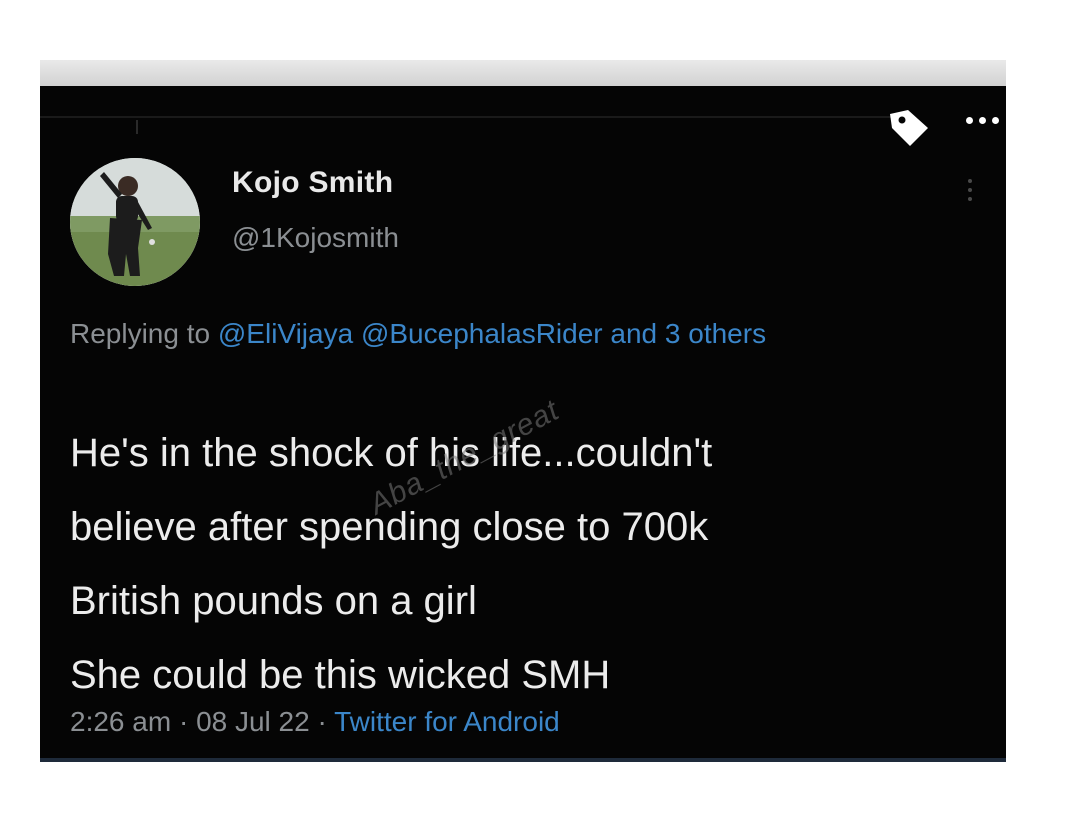  What do you see at coordinates (253, 721) in the screenshot?
I see `tweet-date: 08 Jul 22` at bounding box center [253, 721].